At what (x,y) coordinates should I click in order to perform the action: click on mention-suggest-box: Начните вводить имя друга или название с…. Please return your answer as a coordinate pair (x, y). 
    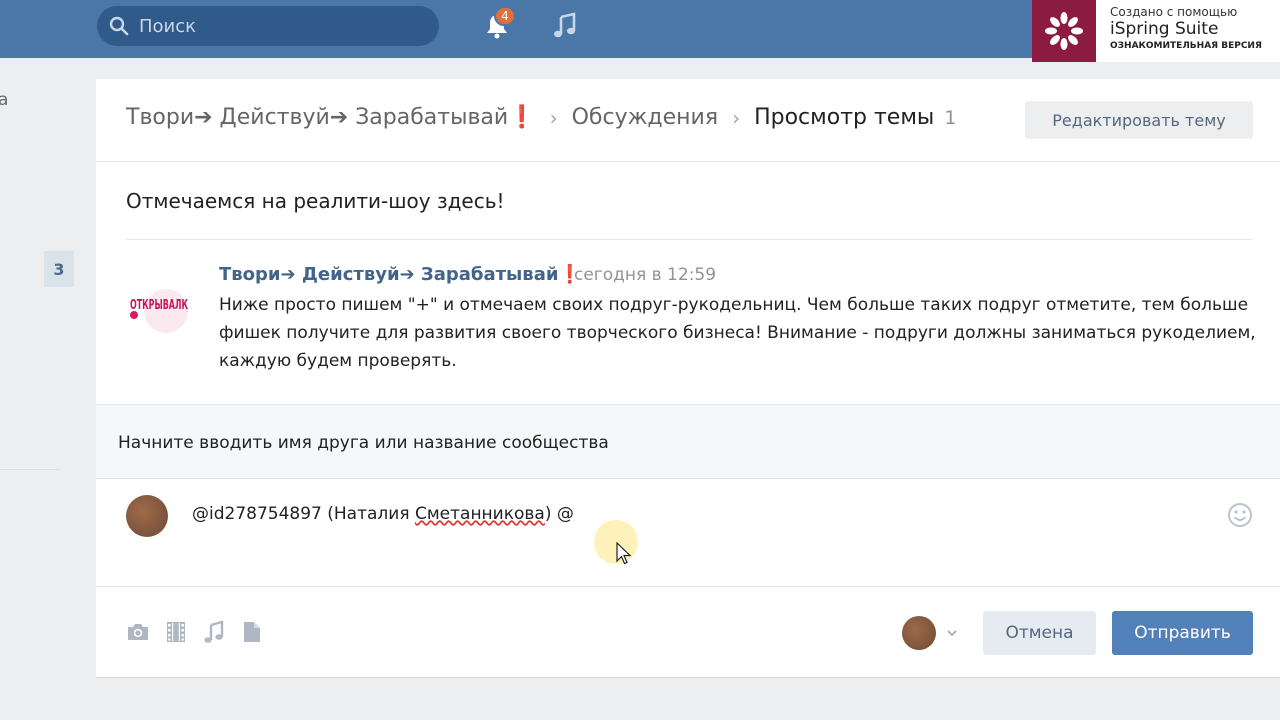
    Looking at the image, I should click on (688, 441).